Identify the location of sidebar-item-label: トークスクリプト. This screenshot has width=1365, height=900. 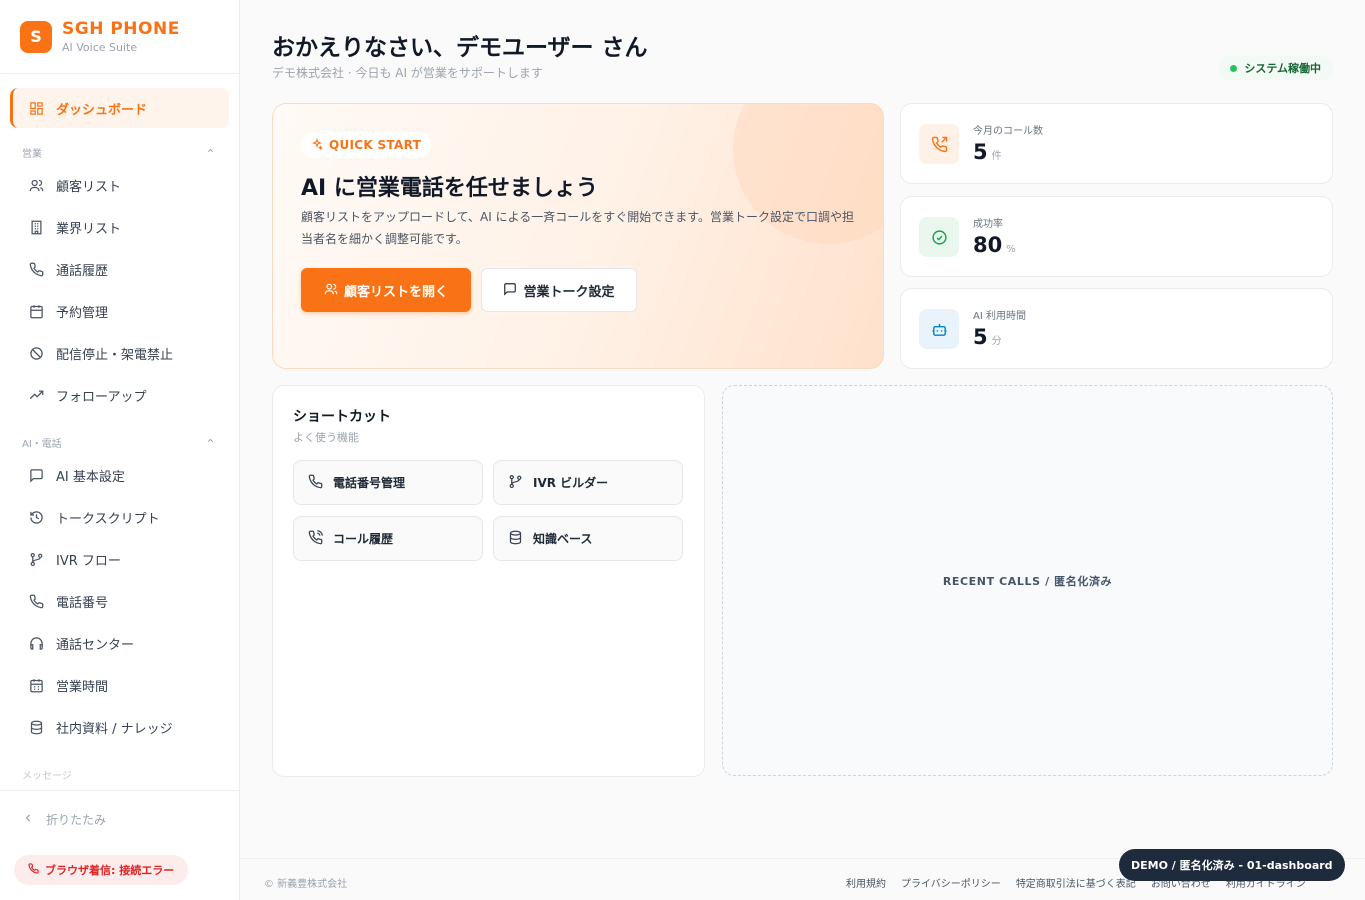
(108, 519).